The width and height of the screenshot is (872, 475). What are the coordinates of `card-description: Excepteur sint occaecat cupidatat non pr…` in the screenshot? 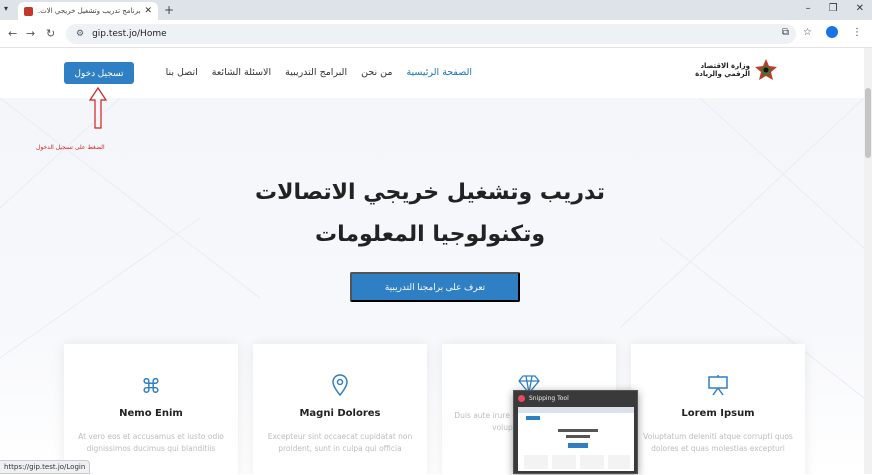 It's located at (340, 442).